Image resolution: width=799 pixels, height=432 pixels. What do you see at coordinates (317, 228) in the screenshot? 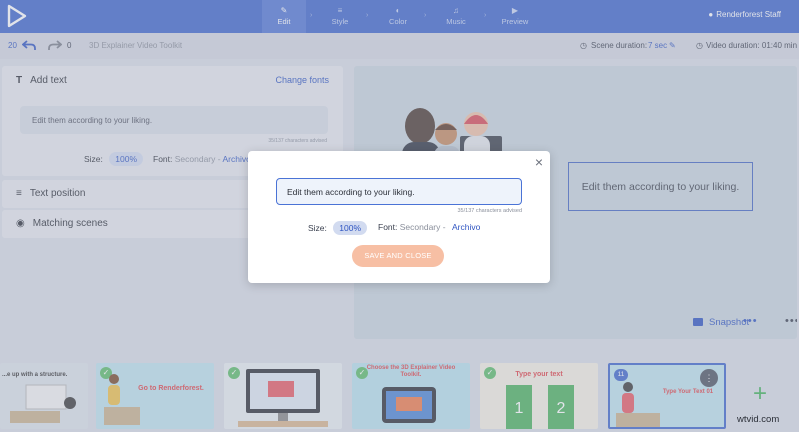
I see `modal-size-label: Size:` at bounding box center [317, 228].